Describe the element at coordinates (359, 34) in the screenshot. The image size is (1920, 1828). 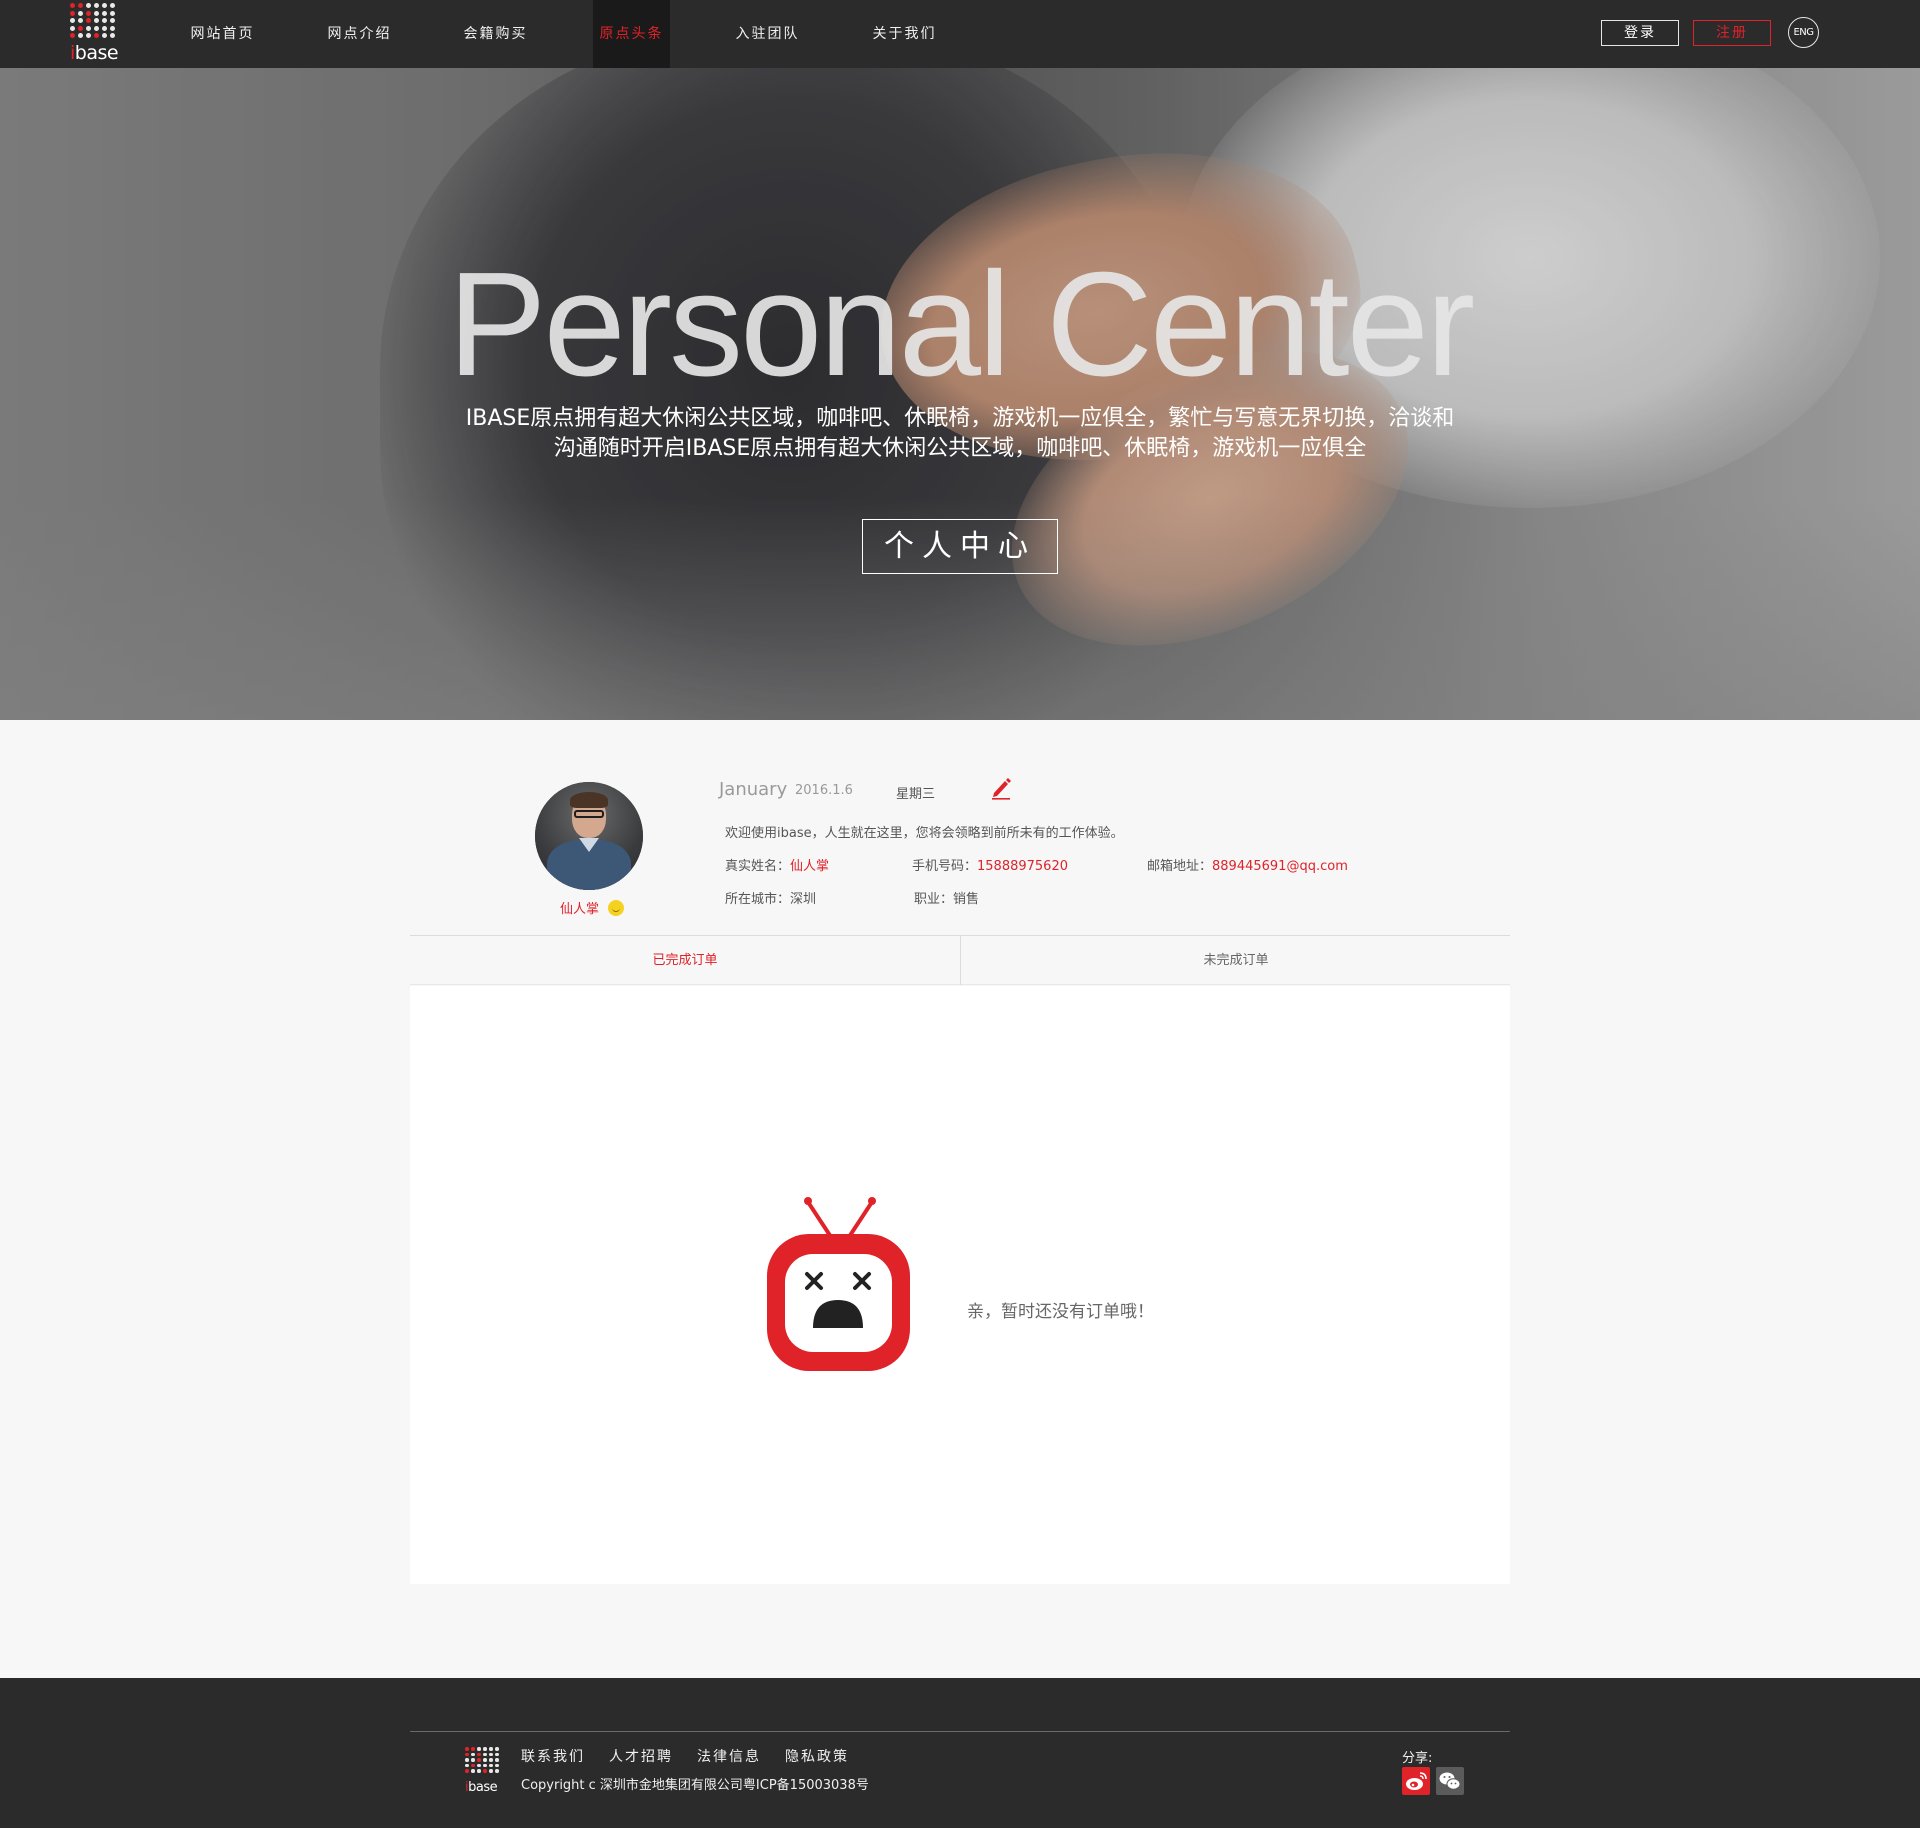
I see `nav-item-branches: 网点介绍` at that location.